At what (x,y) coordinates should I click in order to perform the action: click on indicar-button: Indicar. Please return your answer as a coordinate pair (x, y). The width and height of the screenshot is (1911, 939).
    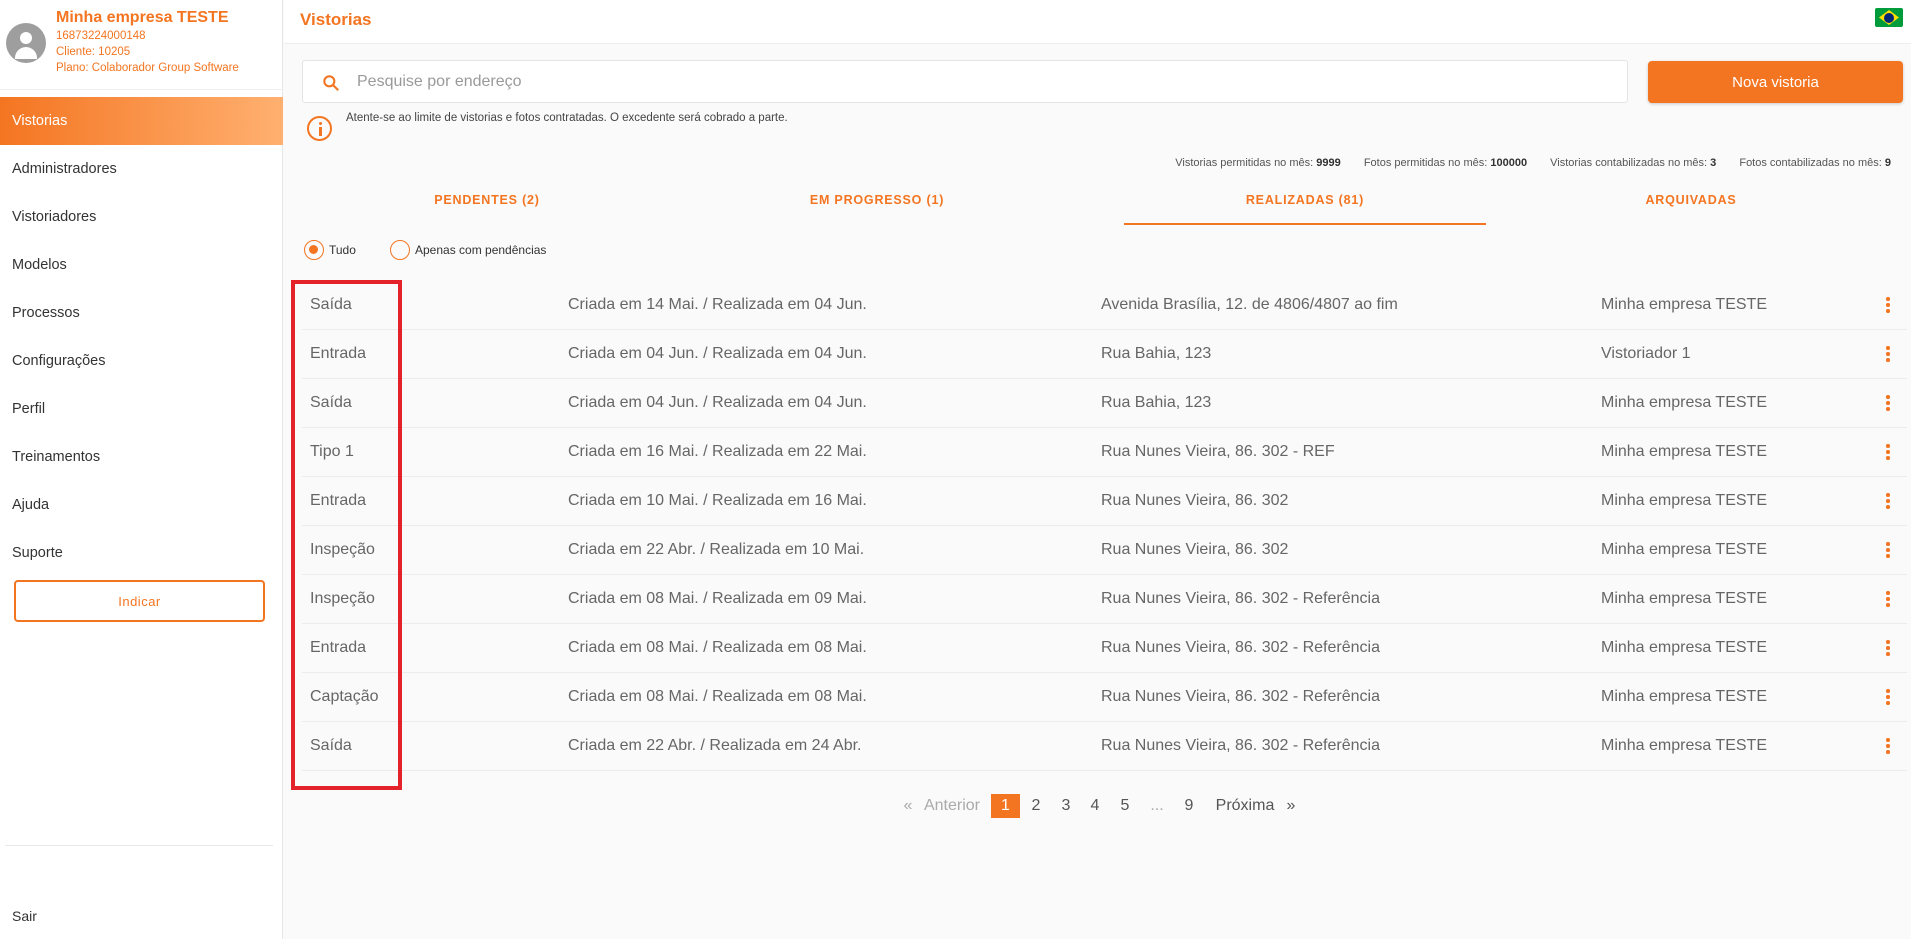
    Looking at the image, I should click on (139, 601).